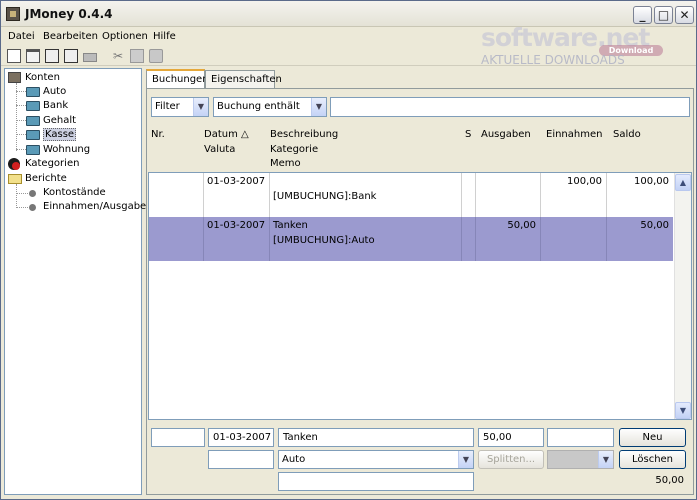 This screenshot has width=697, height=500. What do you see at coordinates (574, 239) in the screenshot?
I see `cell-einnahmen` at bounding box center [574, 239].